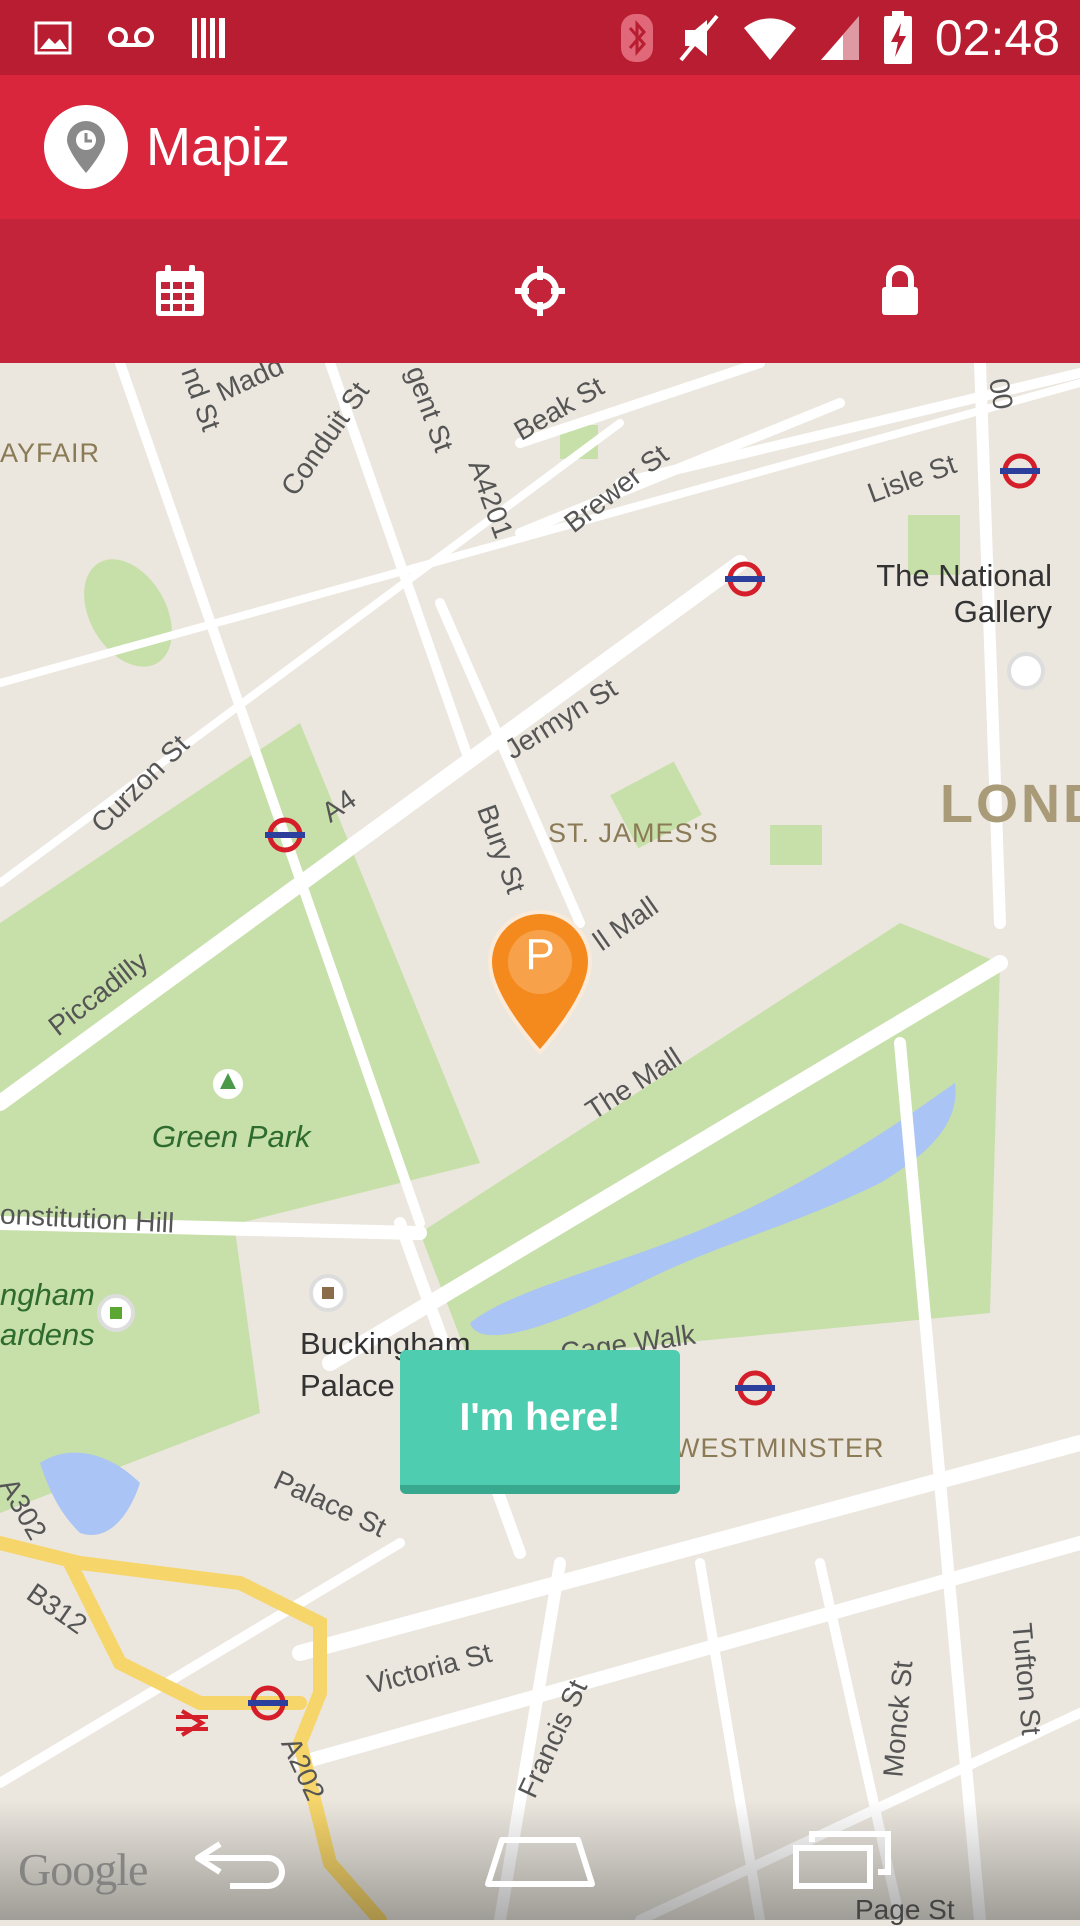 This screenshot has width=1080, height=1926. I want to click on image-icon, so click(53, 38).